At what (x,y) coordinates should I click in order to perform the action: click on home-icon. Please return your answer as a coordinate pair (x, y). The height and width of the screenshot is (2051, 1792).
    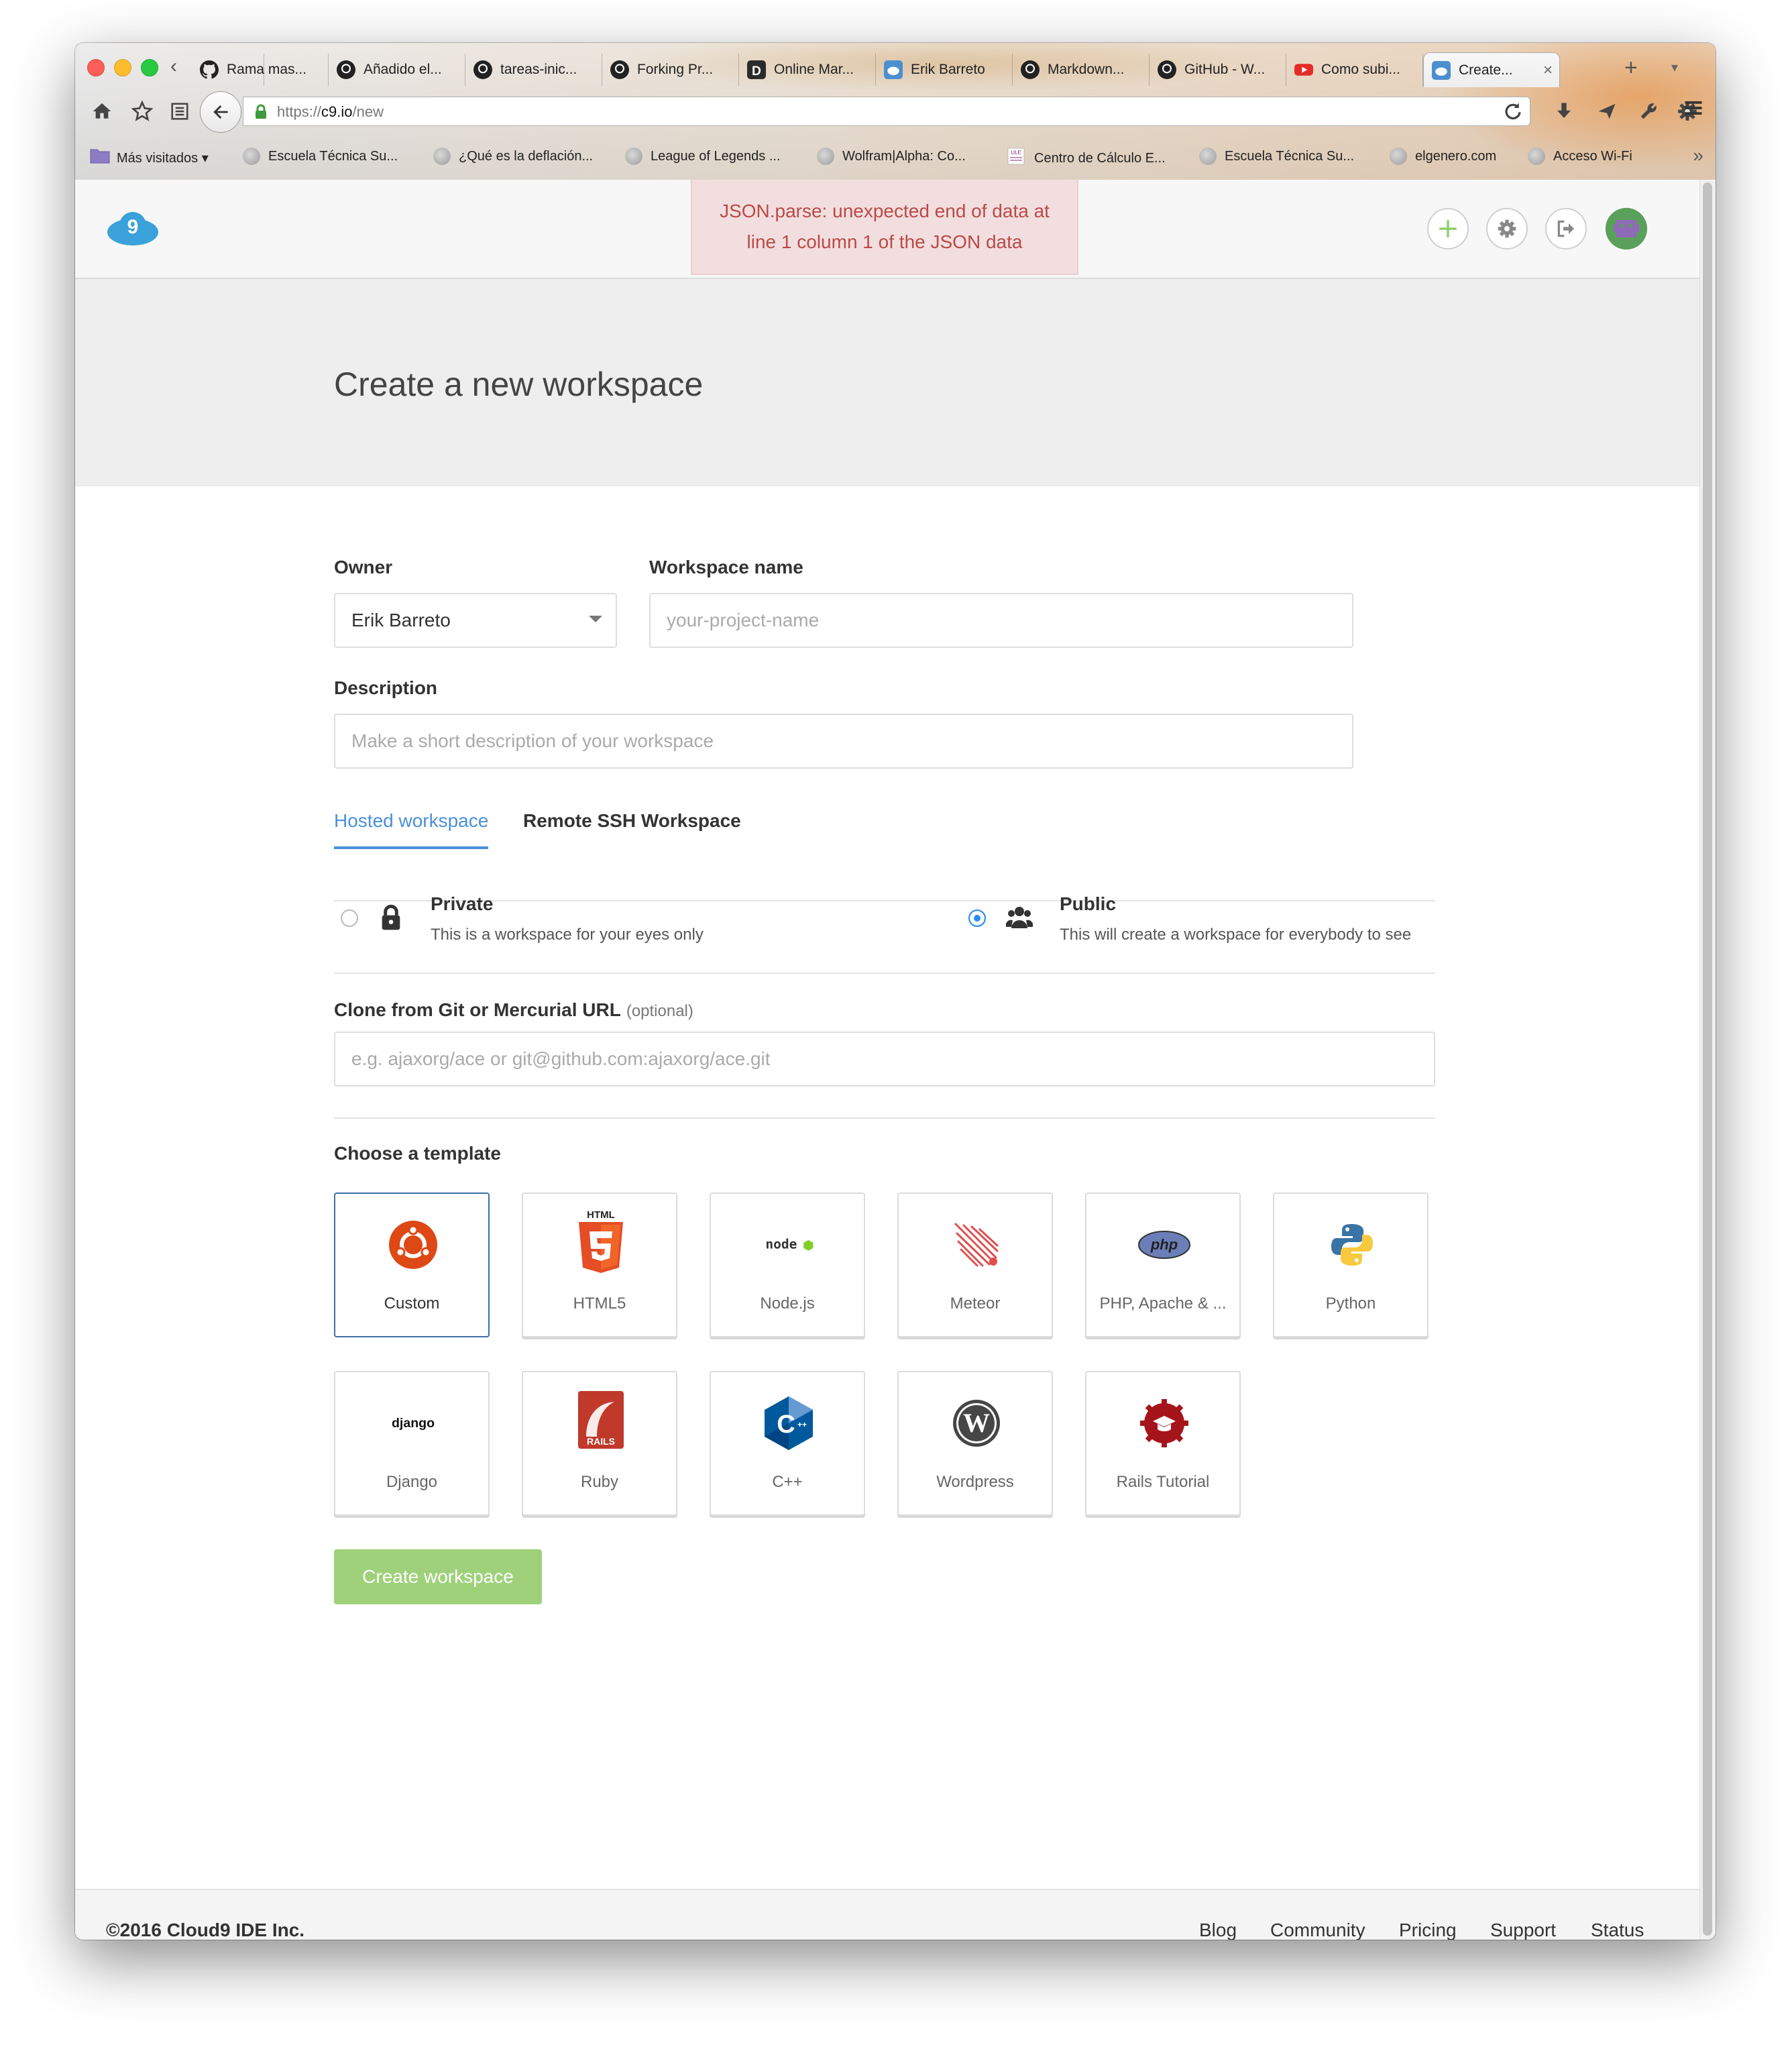
    Looking at the image, I should click on (102, 111).